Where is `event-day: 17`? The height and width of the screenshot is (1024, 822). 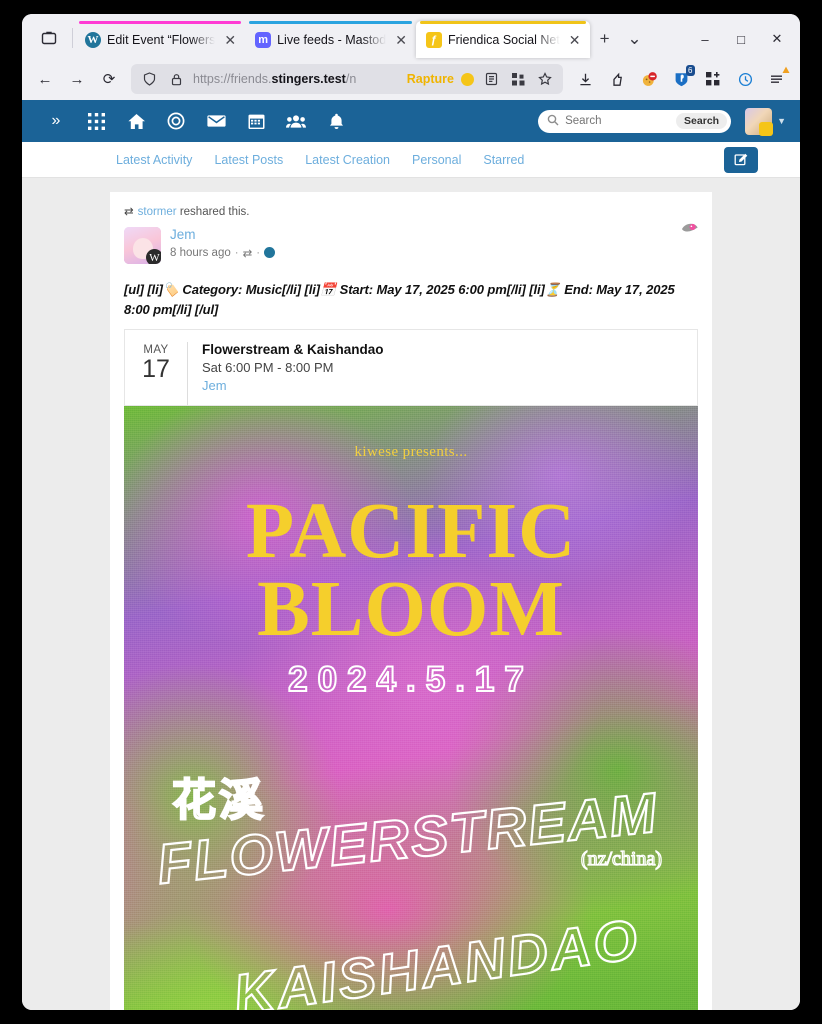 event-day: 17 is located at coordinates (156, 369).